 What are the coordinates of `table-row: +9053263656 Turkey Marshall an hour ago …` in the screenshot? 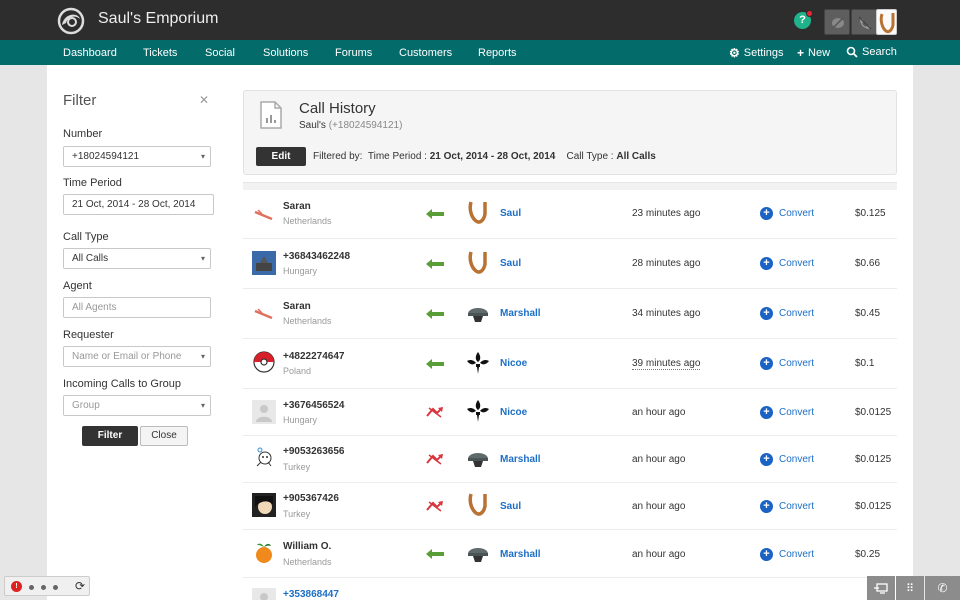 It's located at (570, 459).